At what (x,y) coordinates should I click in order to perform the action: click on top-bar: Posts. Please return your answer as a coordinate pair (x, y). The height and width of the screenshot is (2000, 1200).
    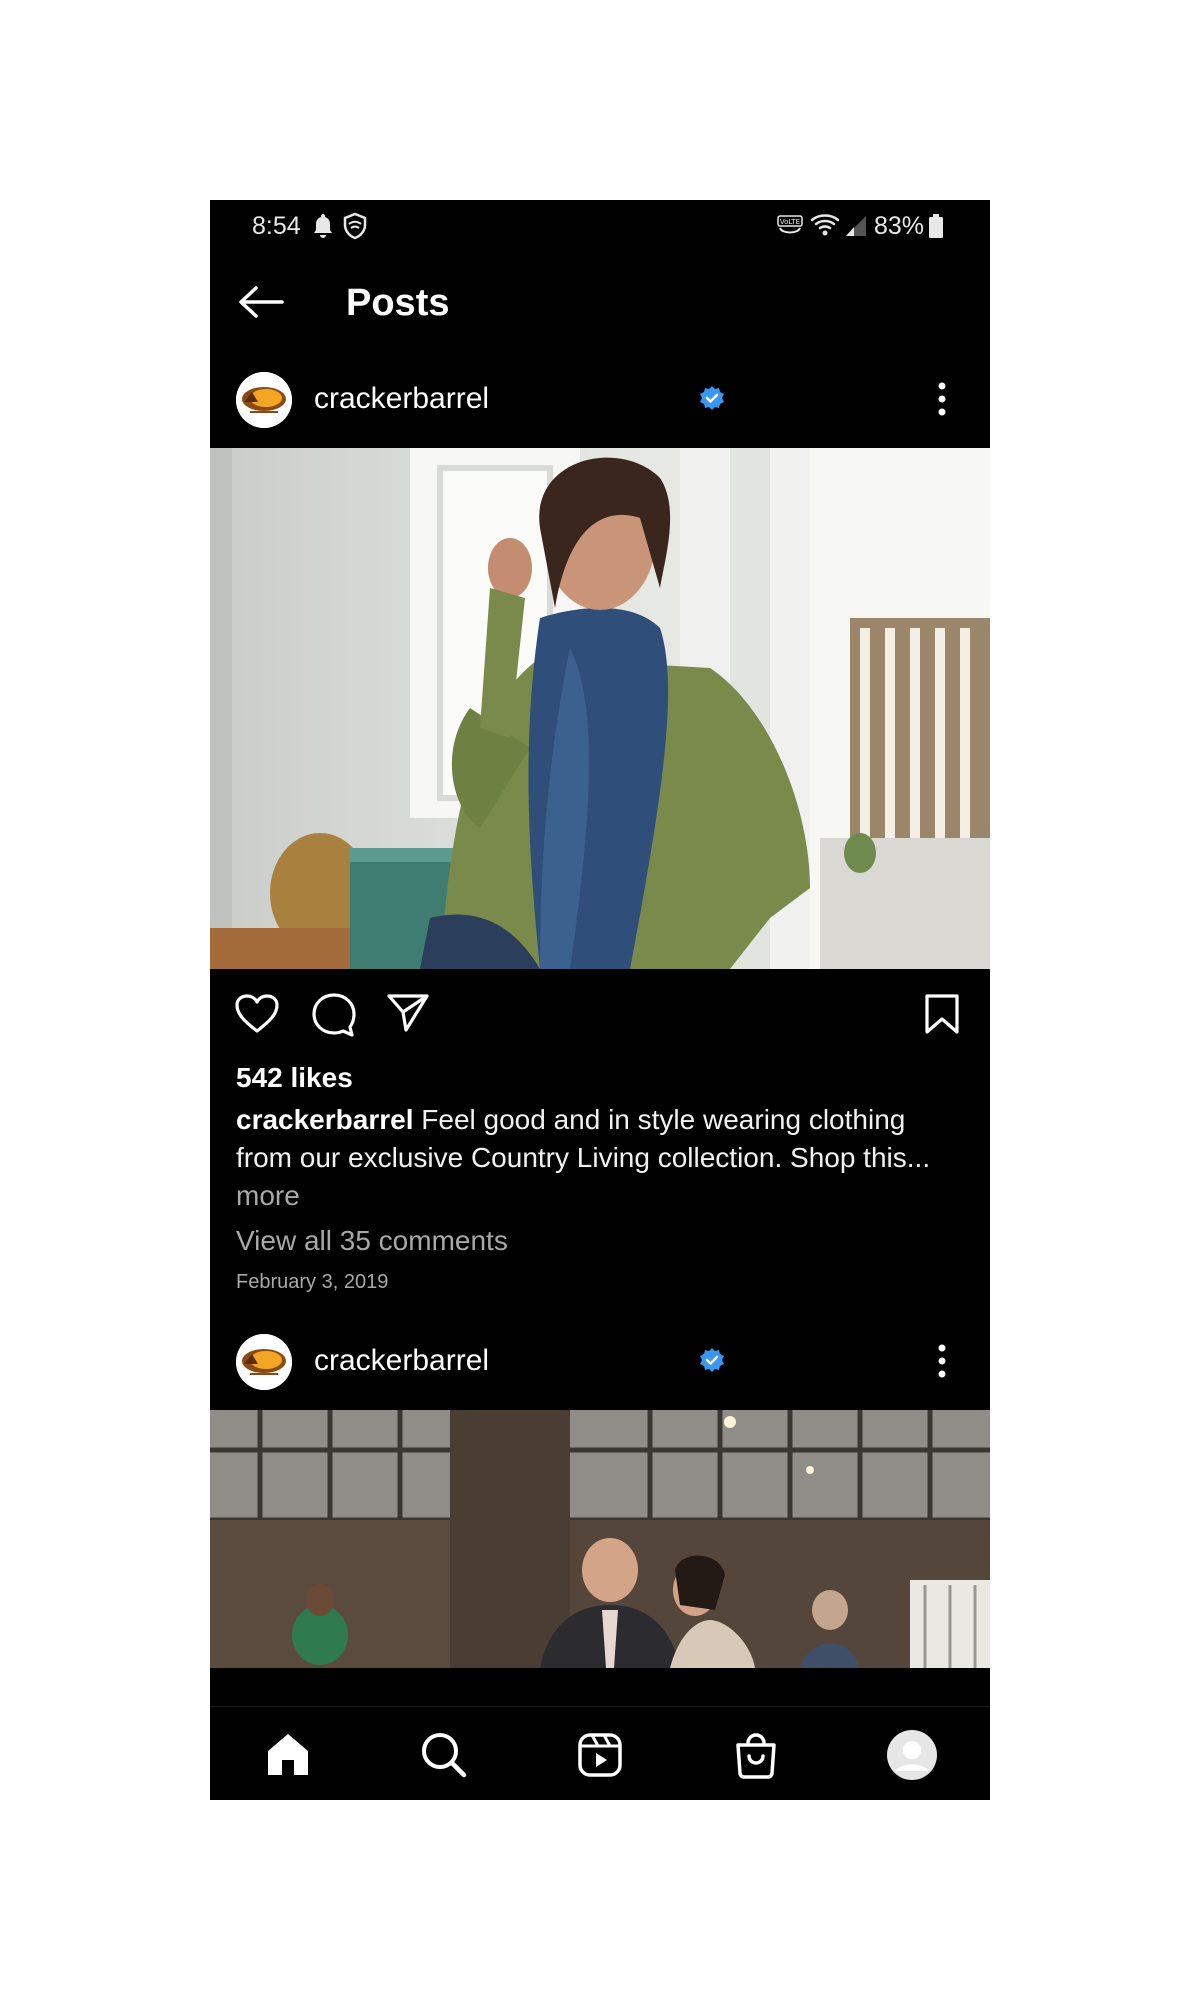
    Looking at the image, I should click on (600, 302).